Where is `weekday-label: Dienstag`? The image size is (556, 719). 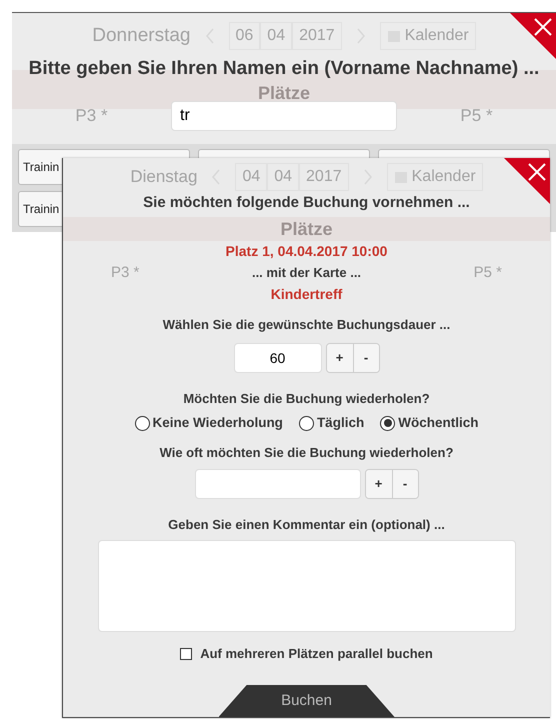
weekday-label: Dienstag is located at coordinates (164, 177).